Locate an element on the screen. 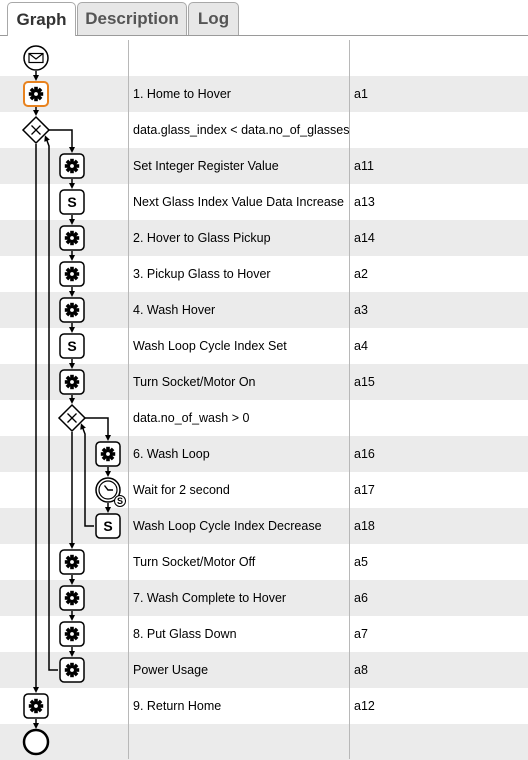  timer-icon: S is located at coordinates (110, 492).